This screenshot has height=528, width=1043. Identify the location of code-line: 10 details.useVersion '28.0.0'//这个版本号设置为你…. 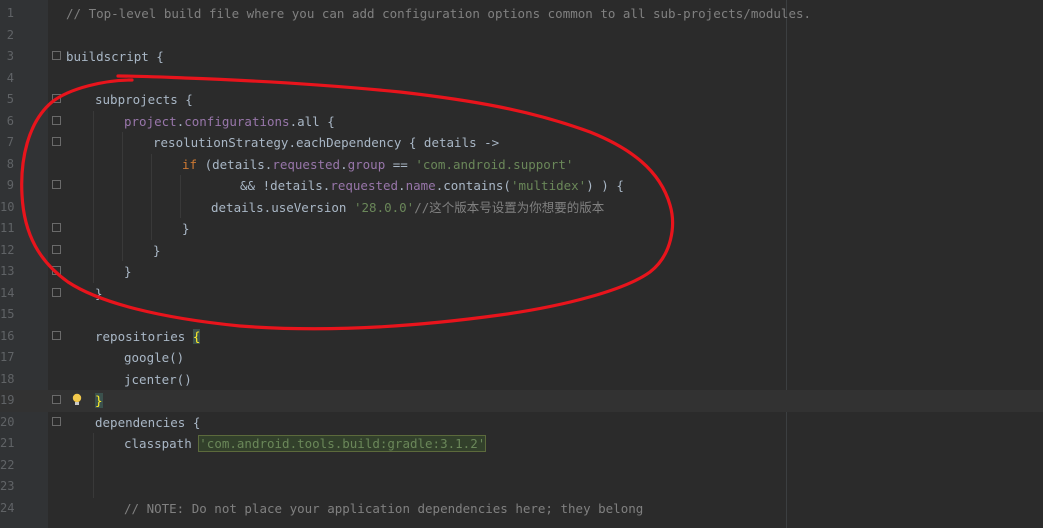
(521, 208).